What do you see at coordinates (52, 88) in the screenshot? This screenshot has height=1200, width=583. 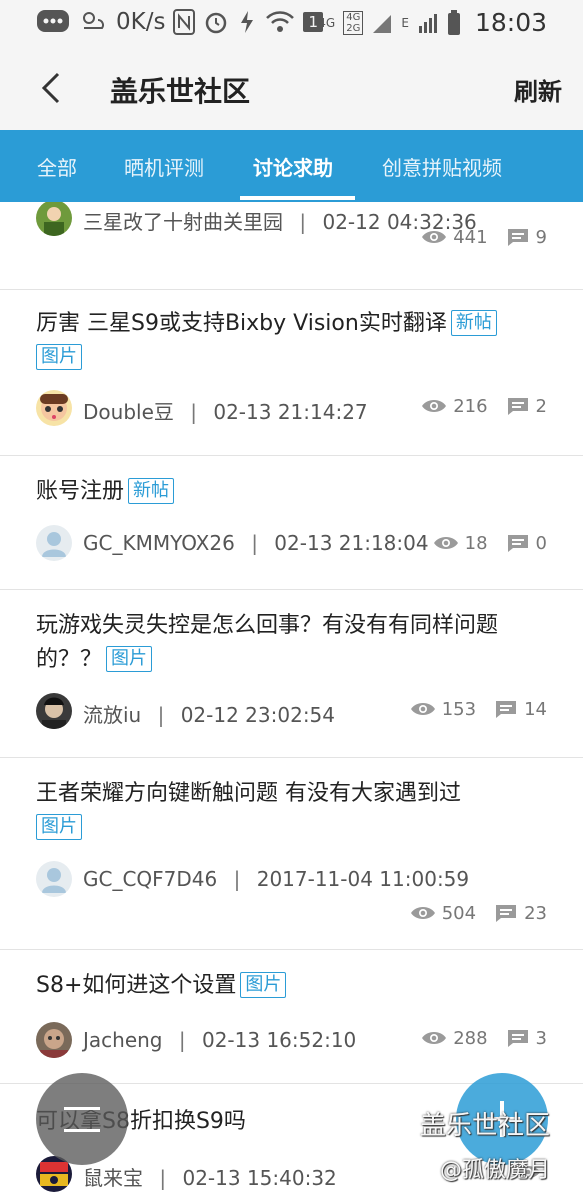 I see `chevron-left-icon` at bounding box center [52, 88].